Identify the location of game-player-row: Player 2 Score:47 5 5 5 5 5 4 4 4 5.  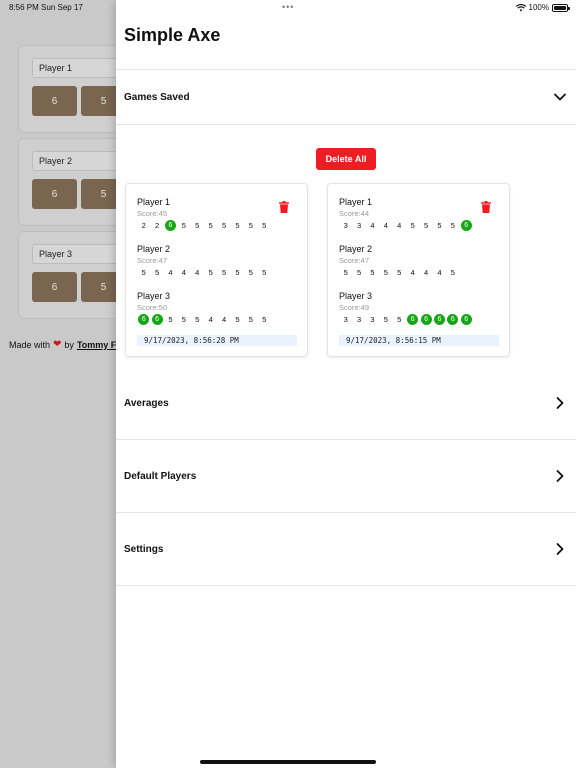
(399, 261).